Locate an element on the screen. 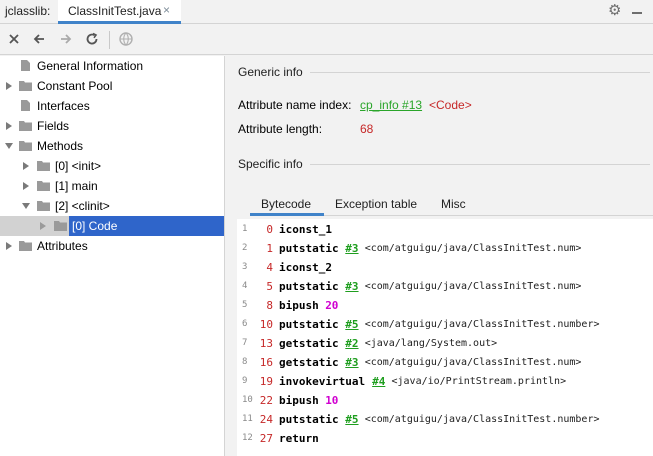 The width and height of the screenshot is (653, 456). bytecode-row: 5 8 bipush 20 is located at coordinates (445, 306).